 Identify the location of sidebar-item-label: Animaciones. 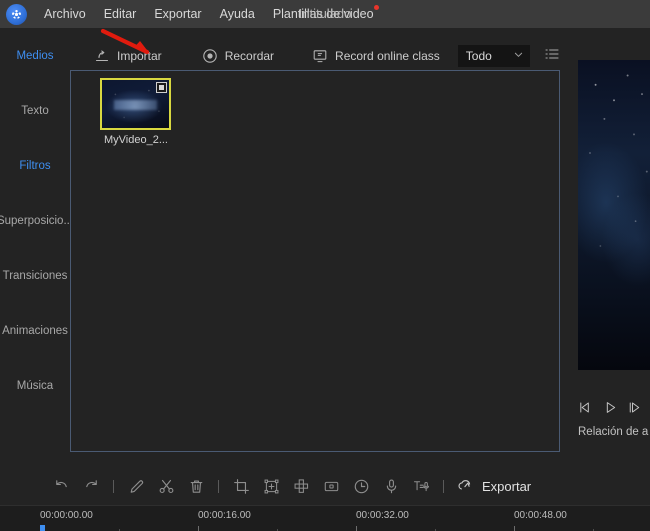
(35, 330).